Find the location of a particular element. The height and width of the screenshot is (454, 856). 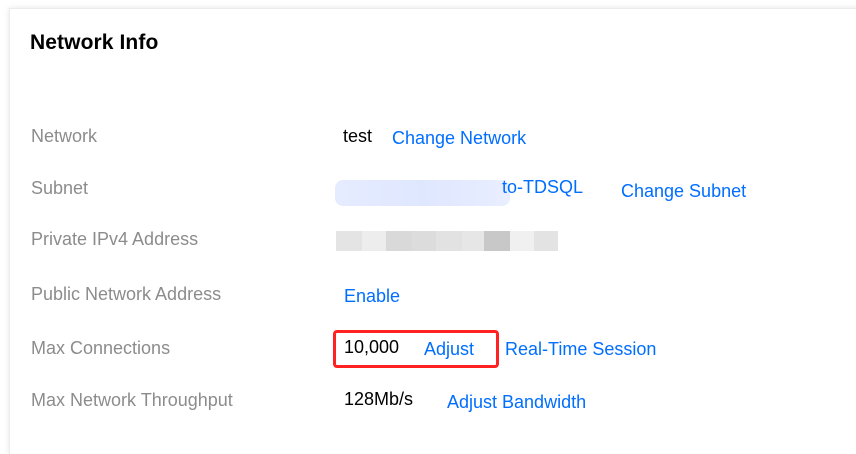

throughput-label: Max Network Throughput is located at coordinates (132, 400).